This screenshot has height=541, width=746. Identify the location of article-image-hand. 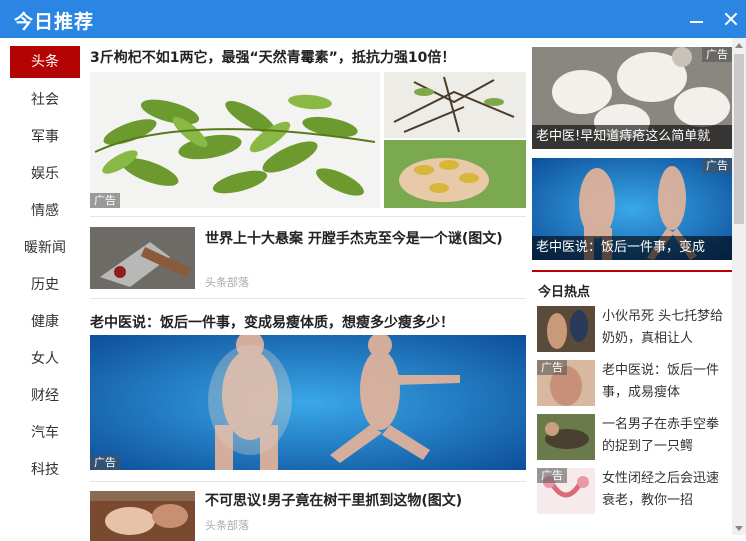
(455, 174).